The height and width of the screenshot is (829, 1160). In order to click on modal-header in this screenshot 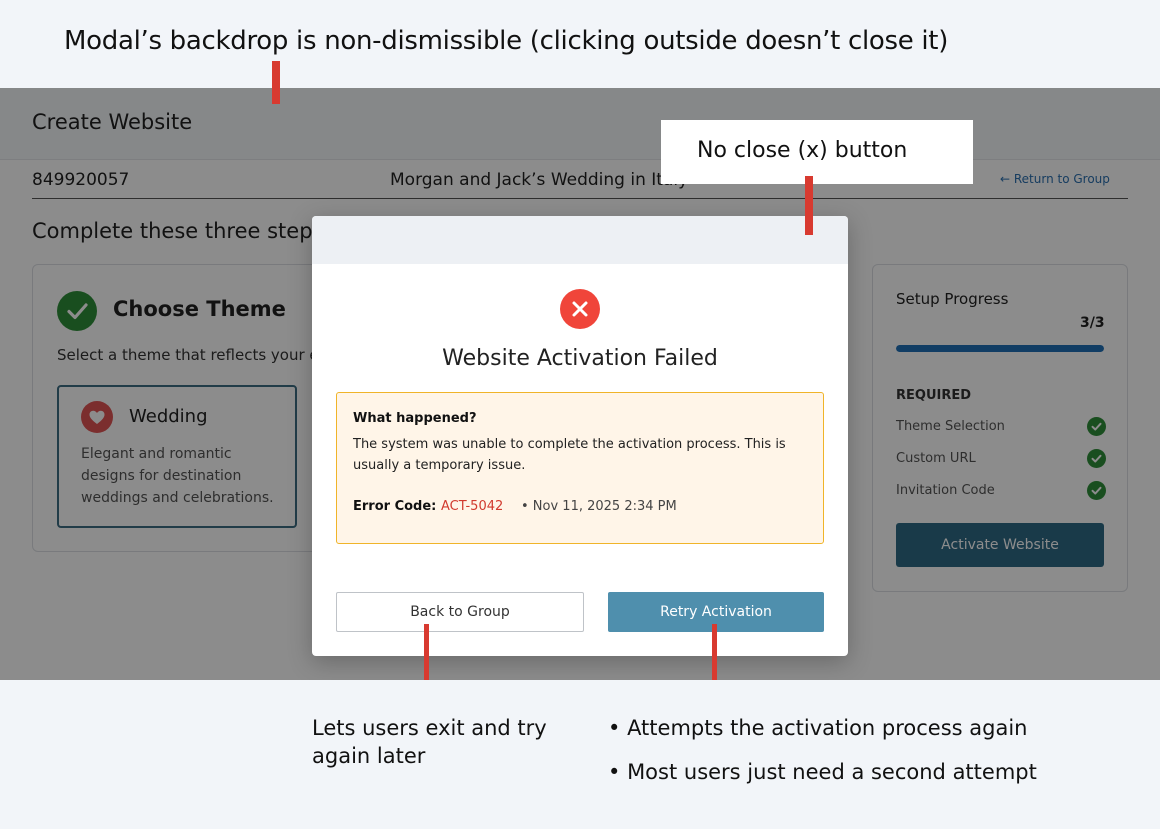, I will do `click(580, 240)`.